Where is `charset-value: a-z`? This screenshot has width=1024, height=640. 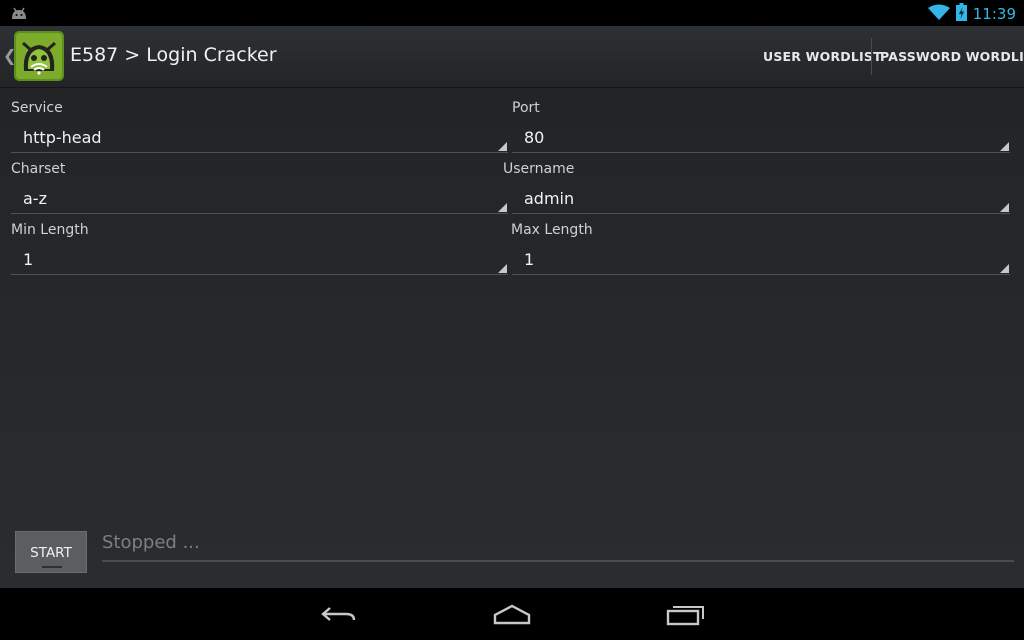 charset-value: a-z is located at coordinates (35, 198).